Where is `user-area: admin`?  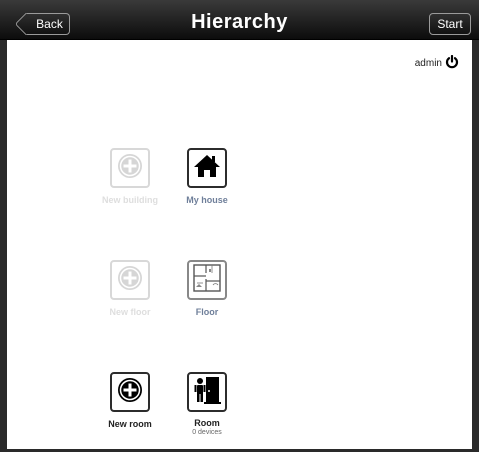
user-area: admin is located at coordinates (436, 63).